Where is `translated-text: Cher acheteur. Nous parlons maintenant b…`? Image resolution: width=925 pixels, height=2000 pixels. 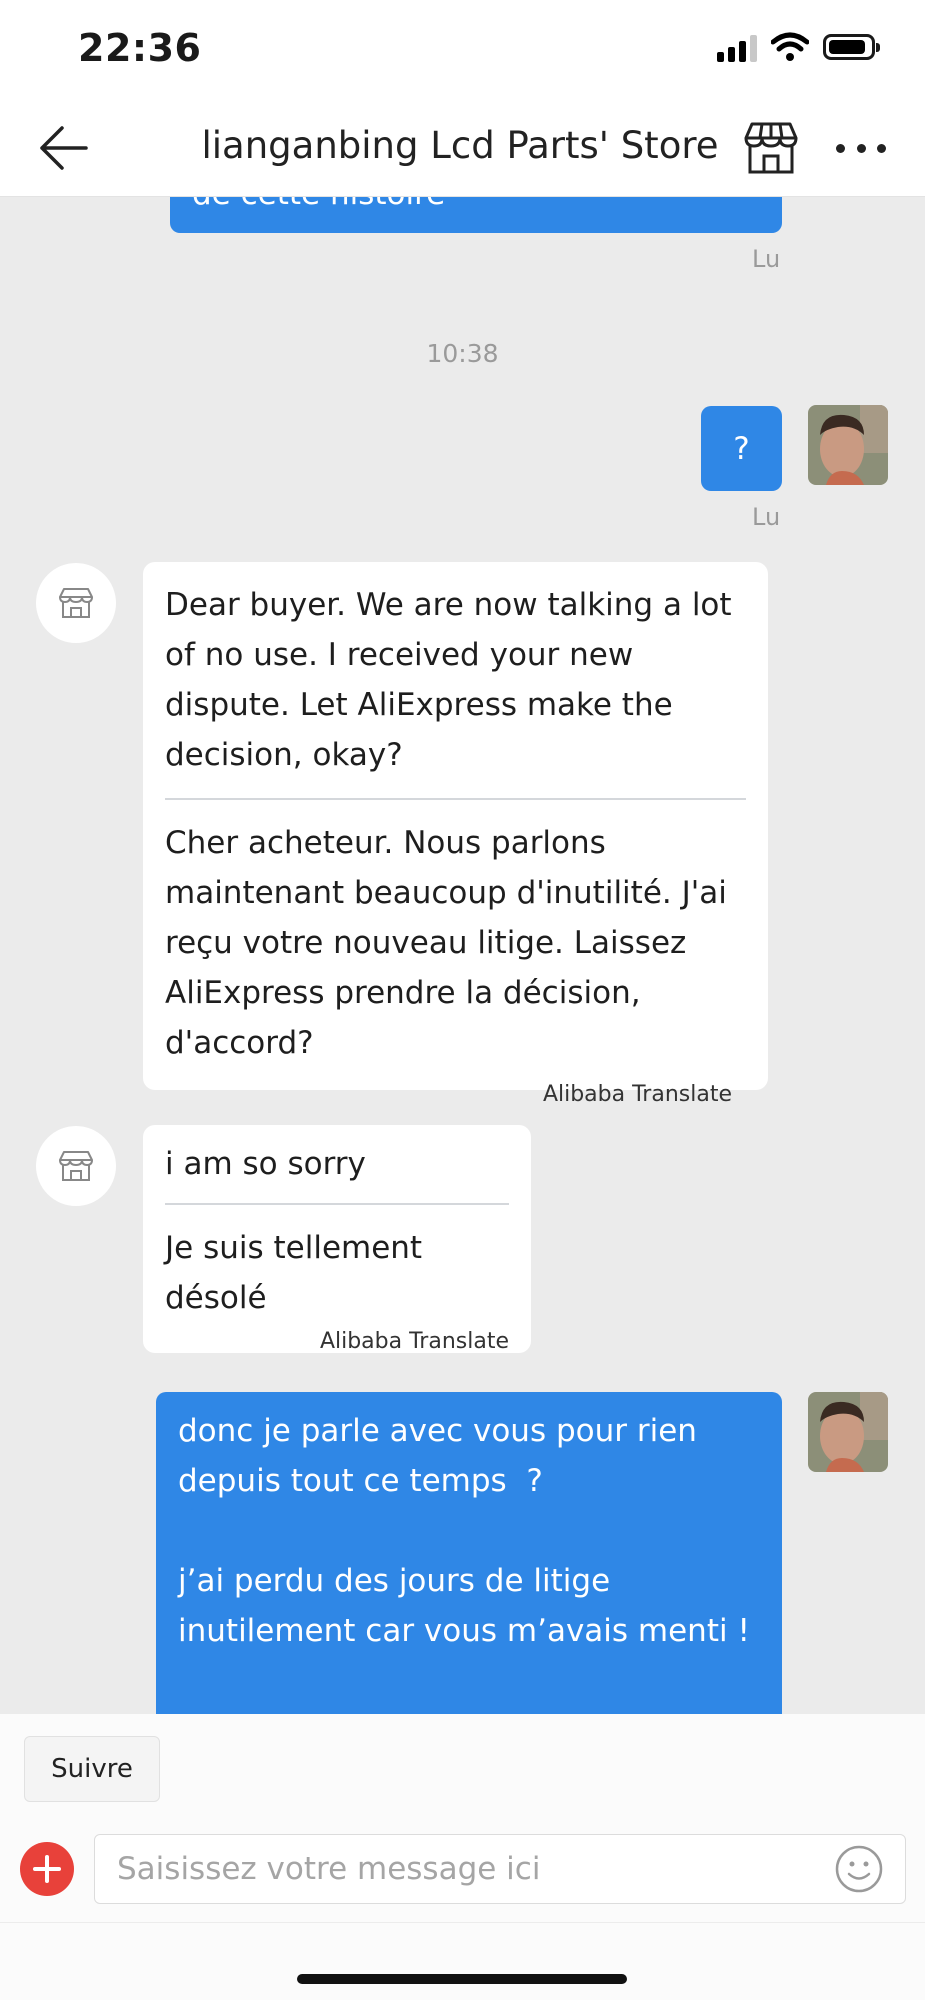 translated-text: Cher acheteur. Nous parlons maintenant b… is located at coordinates (451, 943).